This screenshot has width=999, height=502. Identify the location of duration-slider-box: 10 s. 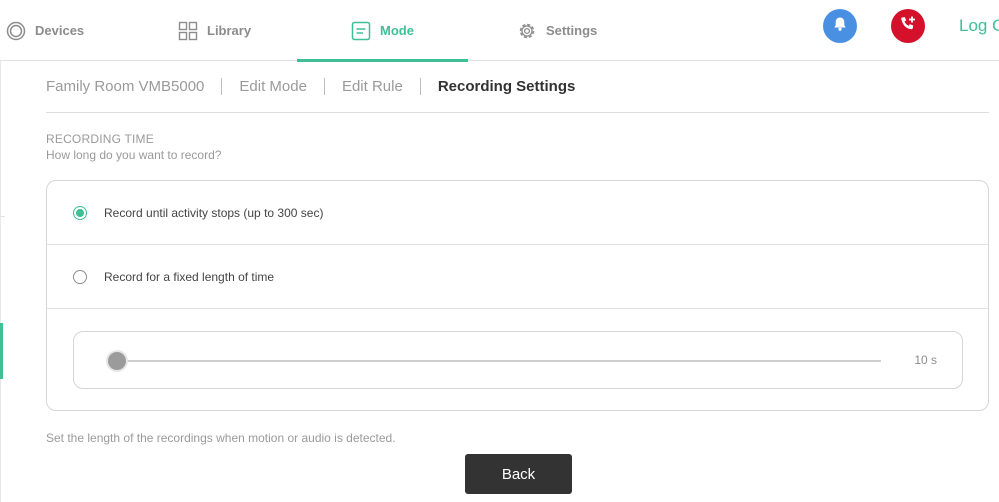
(518, 360).